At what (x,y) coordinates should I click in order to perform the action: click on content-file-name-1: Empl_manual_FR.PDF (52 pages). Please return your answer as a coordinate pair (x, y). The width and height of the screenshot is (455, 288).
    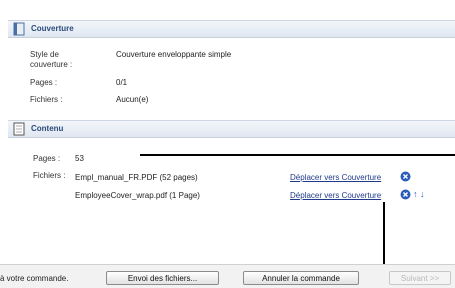
    Looking at the image, I should click on (136, 177).